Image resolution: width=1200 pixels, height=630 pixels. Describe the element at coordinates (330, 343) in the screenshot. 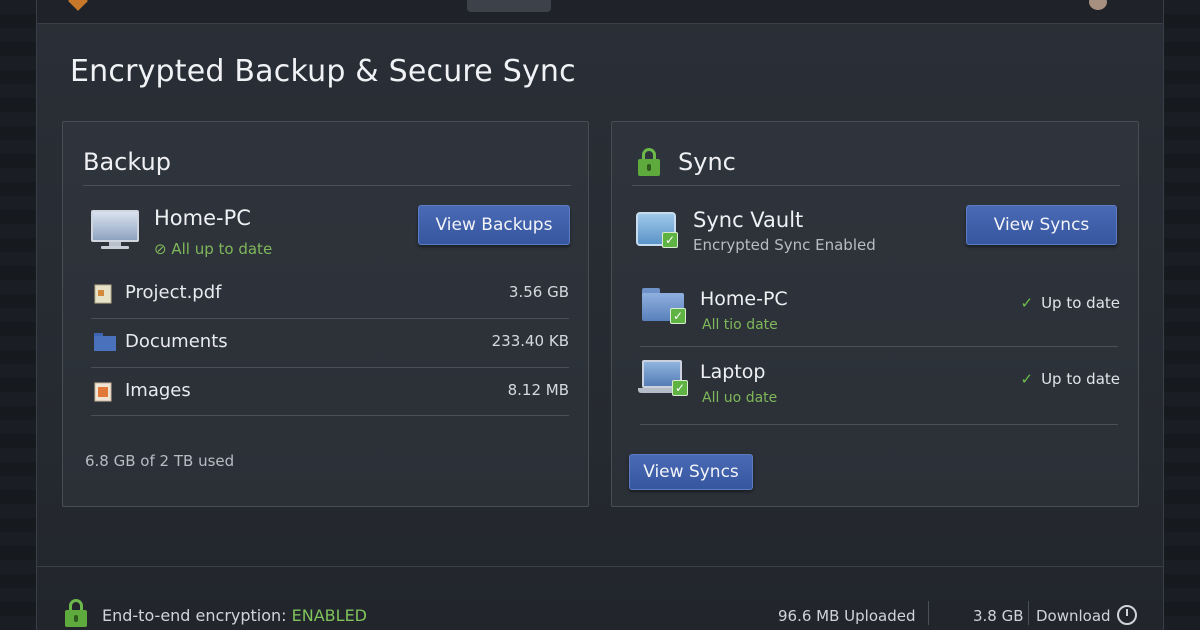

I see `list-item: Documents 233.40 KB` at that location.